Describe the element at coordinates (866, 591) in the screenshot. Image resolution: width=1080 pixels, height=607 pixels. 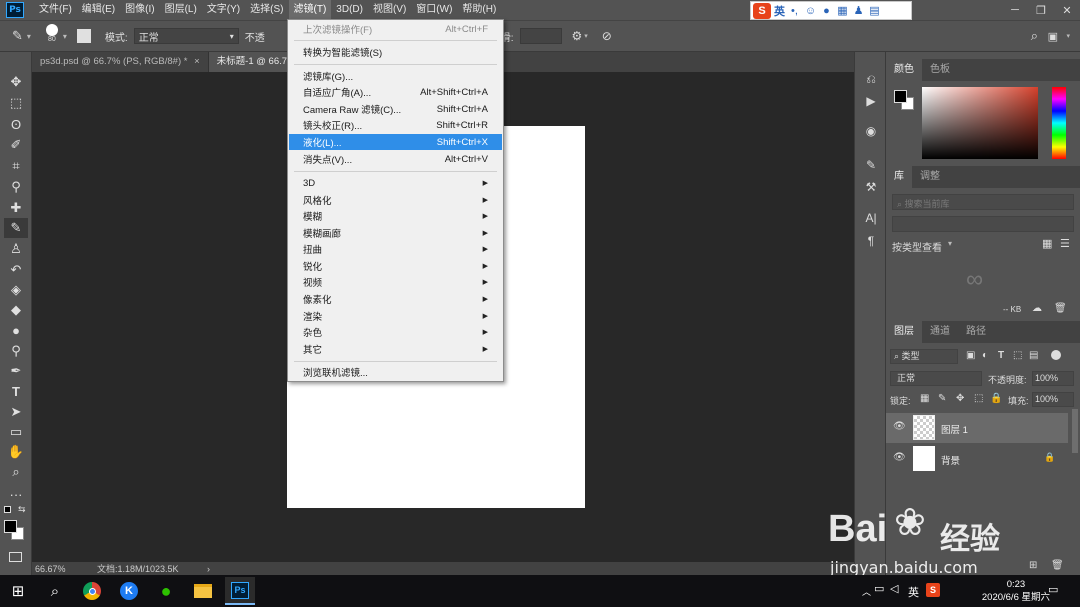
I see `tray-expand-icon: ︿` at that location.